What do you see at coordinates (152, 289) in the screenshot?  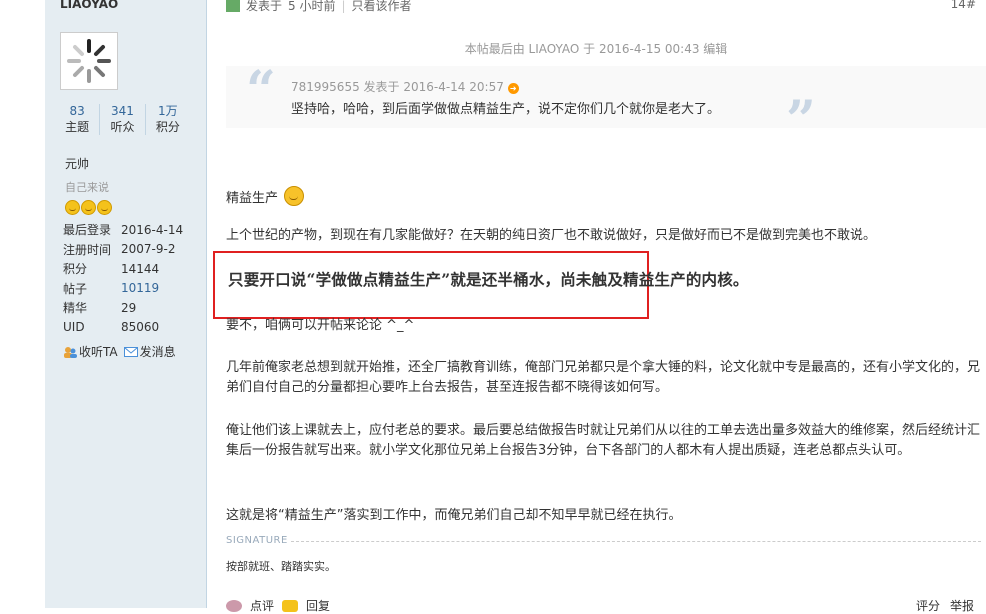 I see `posts-count-link: 10119` at bounding box center [152, 289].